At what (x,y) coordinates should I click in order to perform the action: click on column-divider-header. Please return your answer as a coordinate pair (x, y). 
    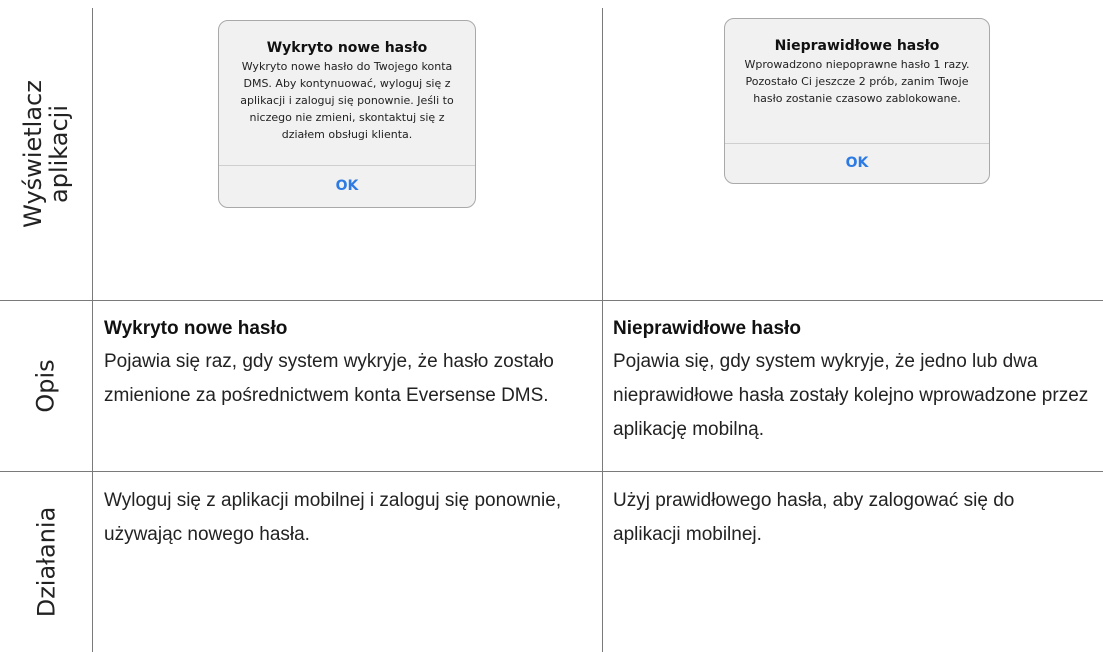
    Looking at the image, I should click on (92, 330).